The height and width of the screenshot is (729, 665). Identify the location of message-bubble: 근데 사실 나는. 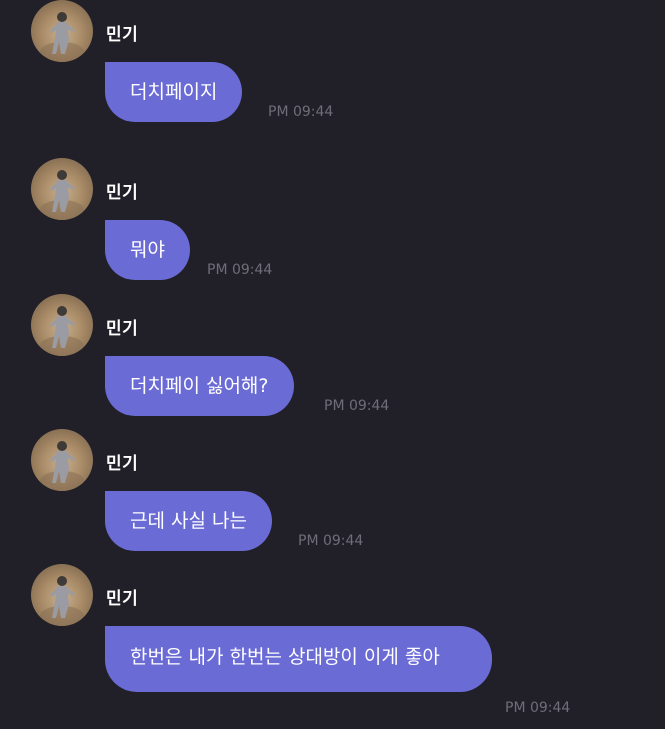
(188, 521).